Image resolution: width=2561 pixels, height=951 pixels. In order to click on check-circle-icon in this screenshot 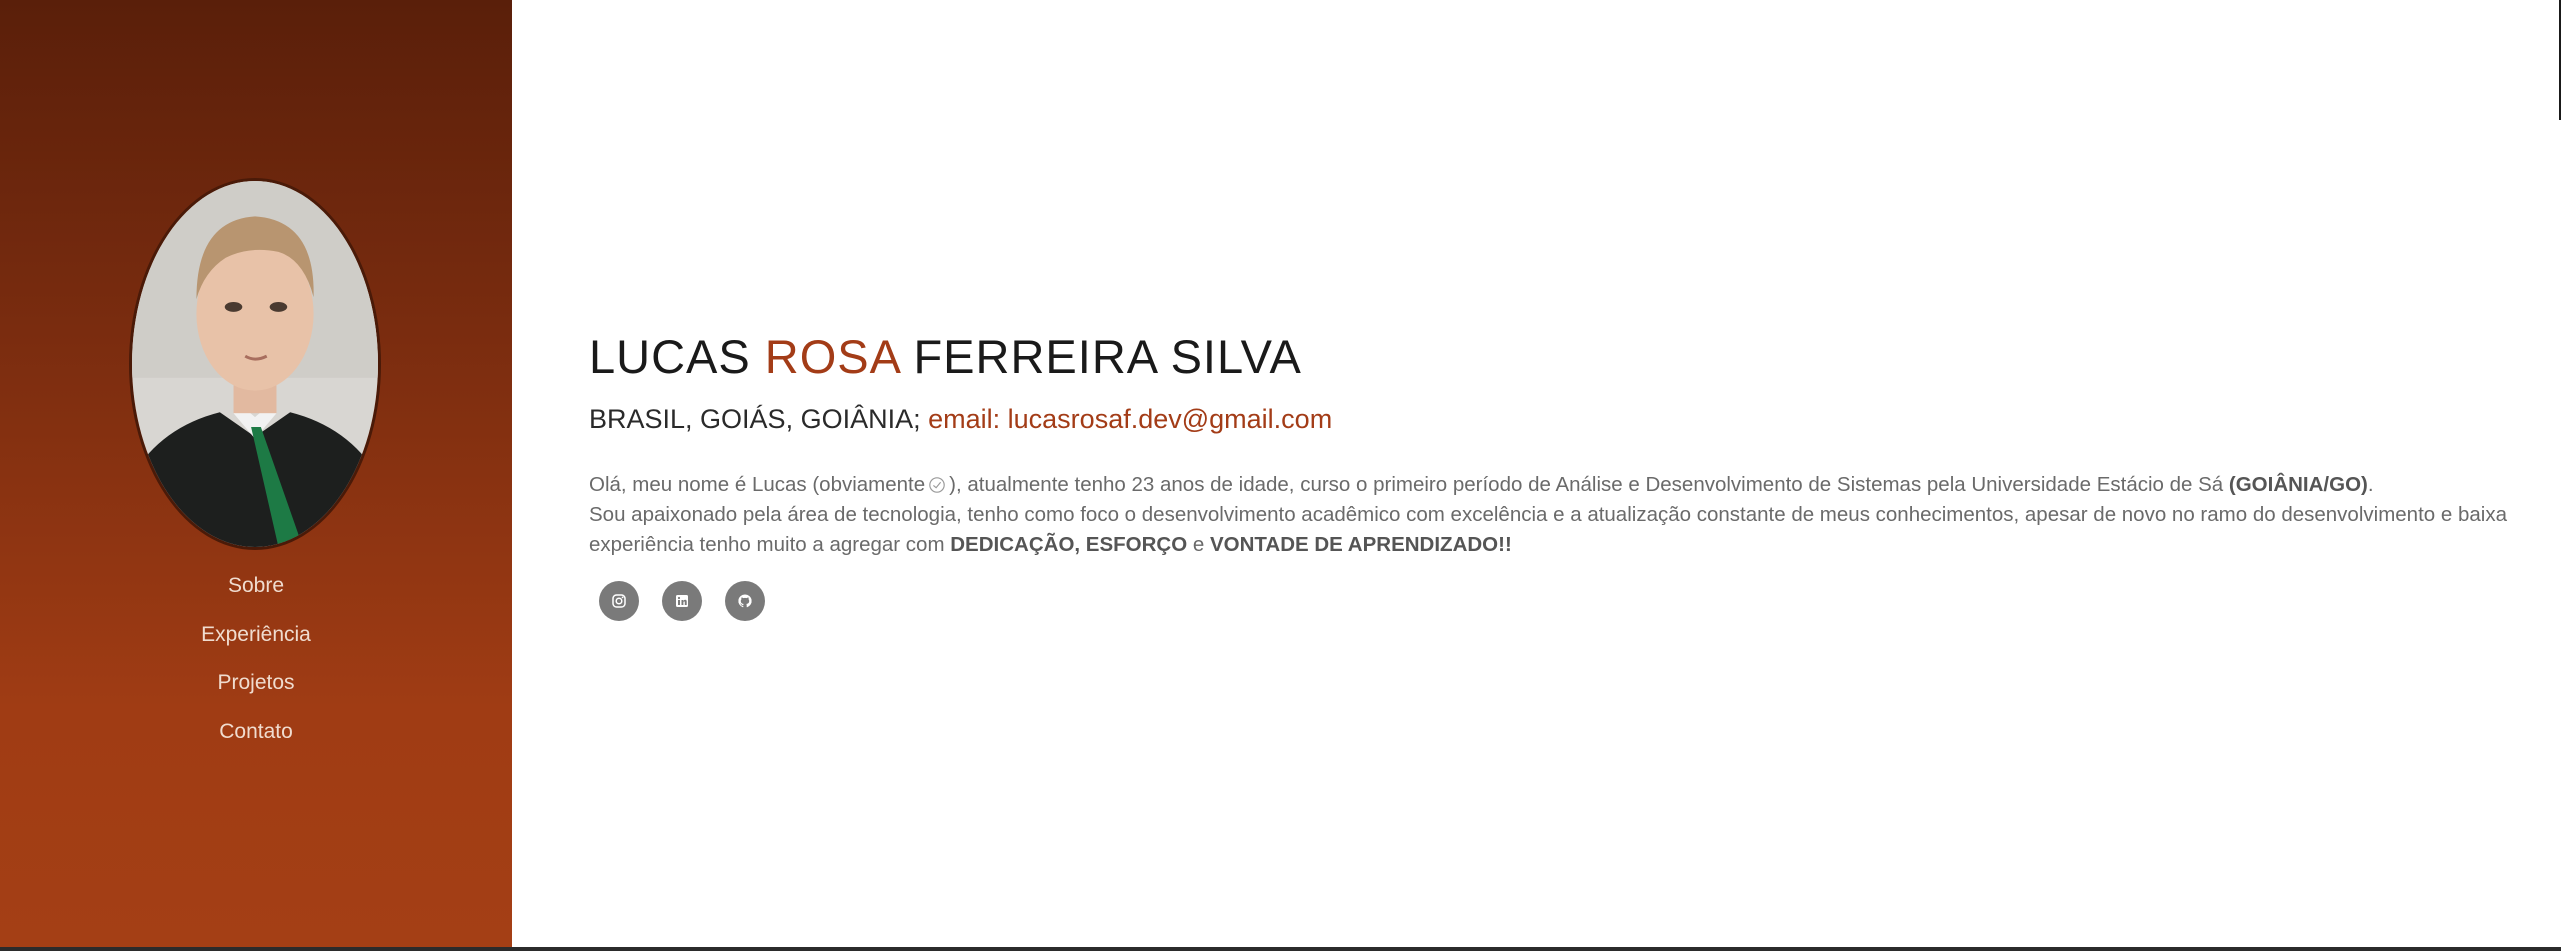, I will do `click(937, 485)`.